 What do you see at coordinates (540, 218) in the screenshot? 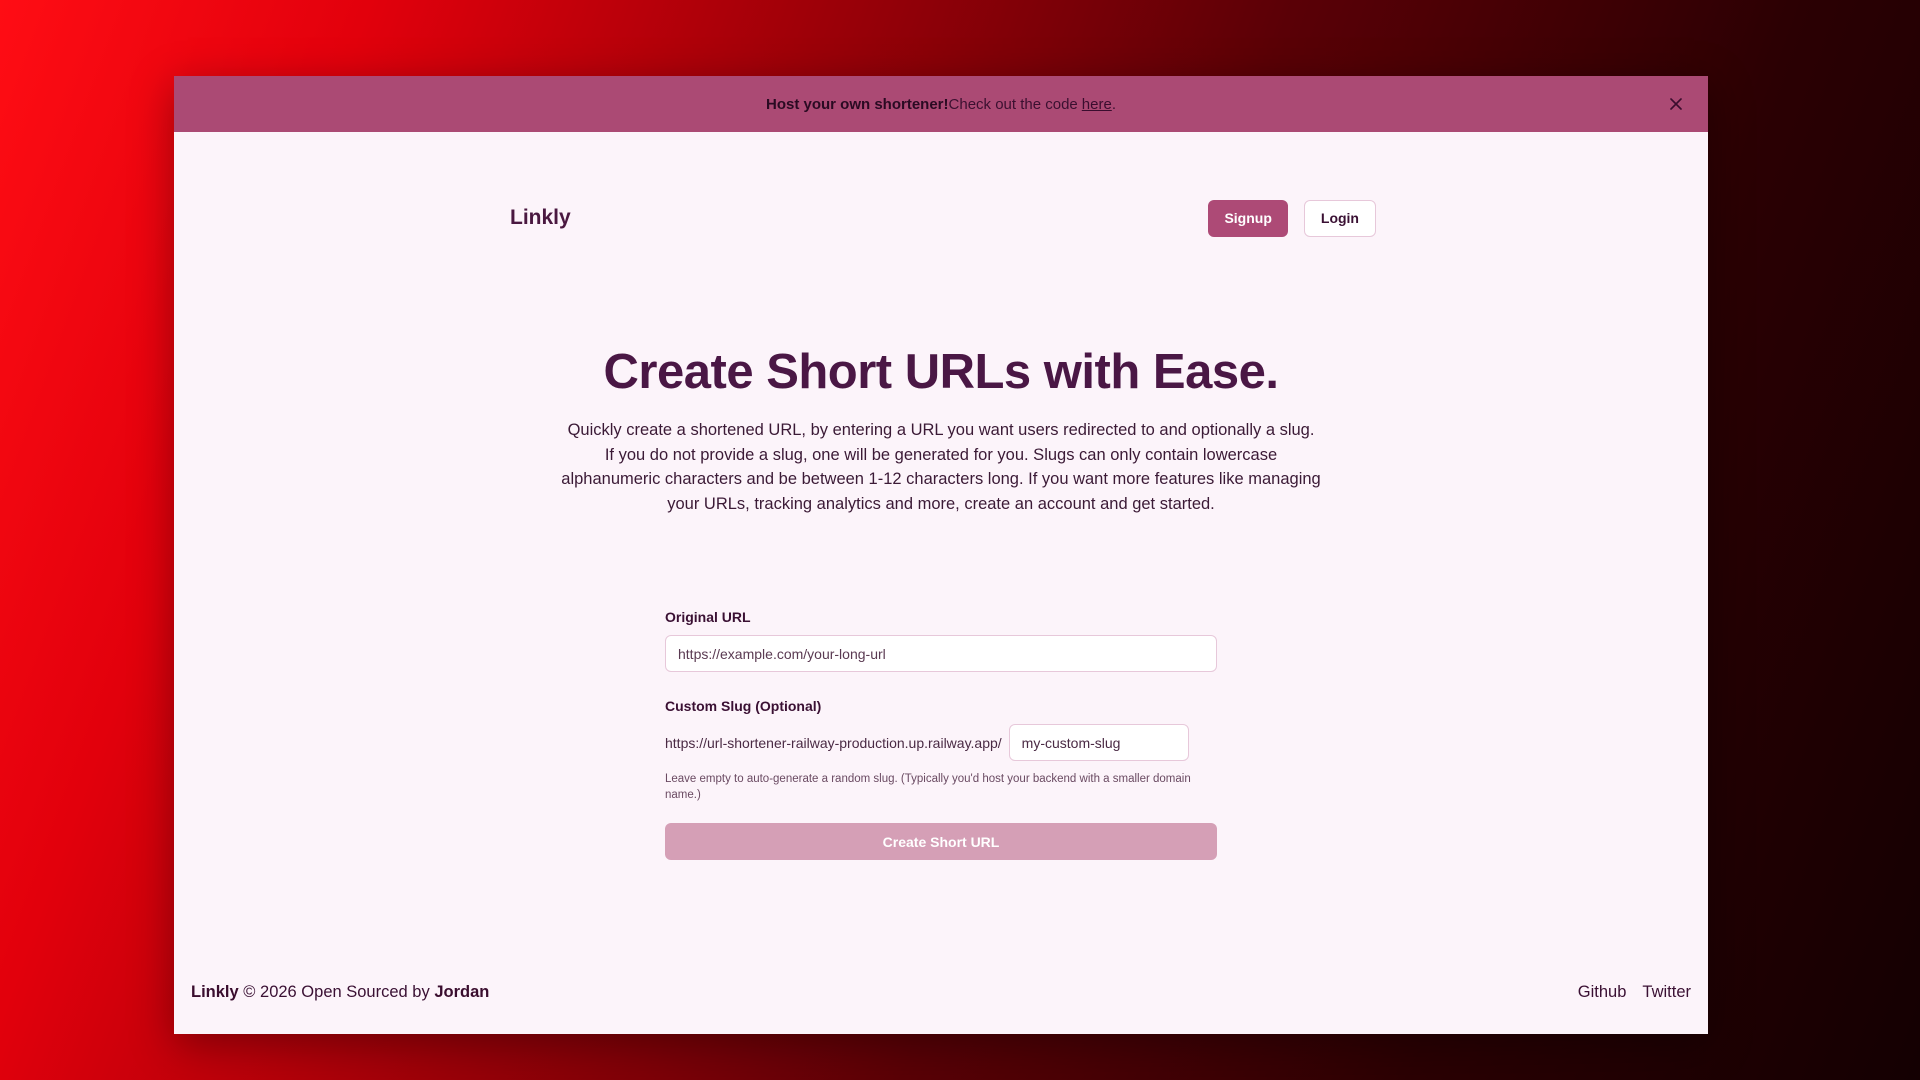
I see `logo: Linkly` at bounding box center [540, 218].